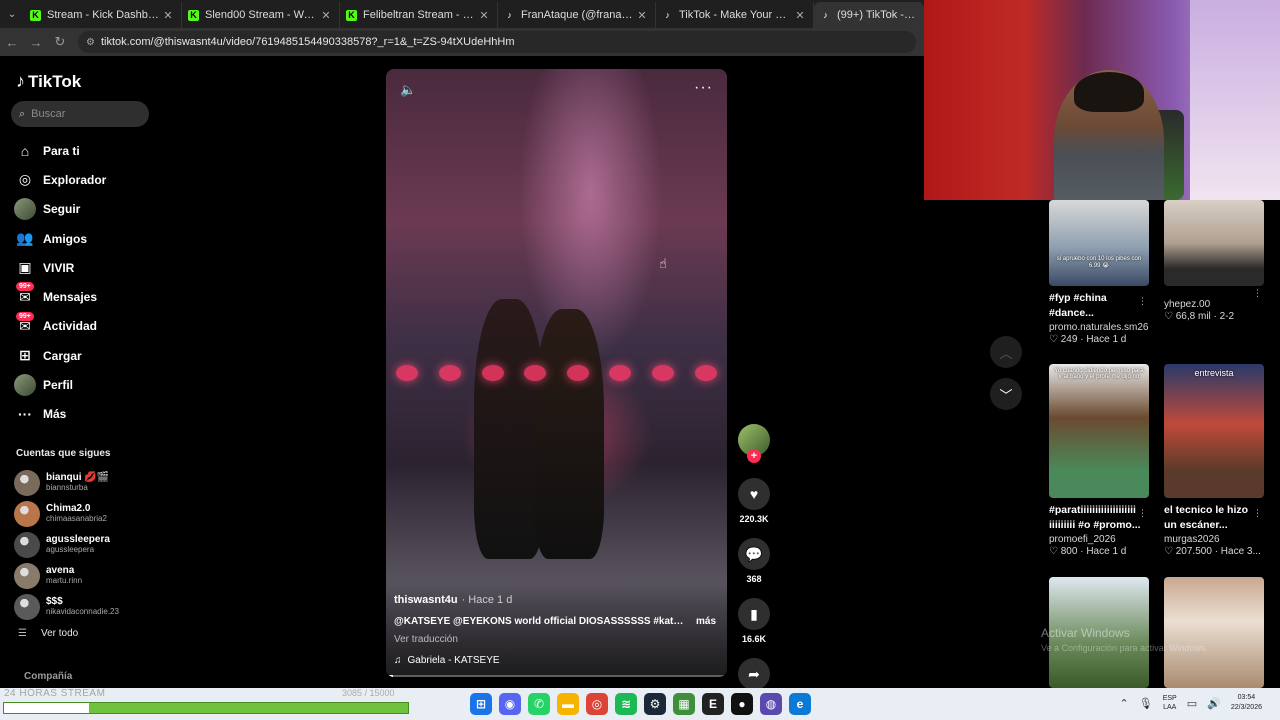 The image size is (1280, 720). What do you see at coordinates (877, 15) in the screenshot?
I see `tab-label: (99+) TikTok - Haz que tu día` at bounding box center [877, 15].